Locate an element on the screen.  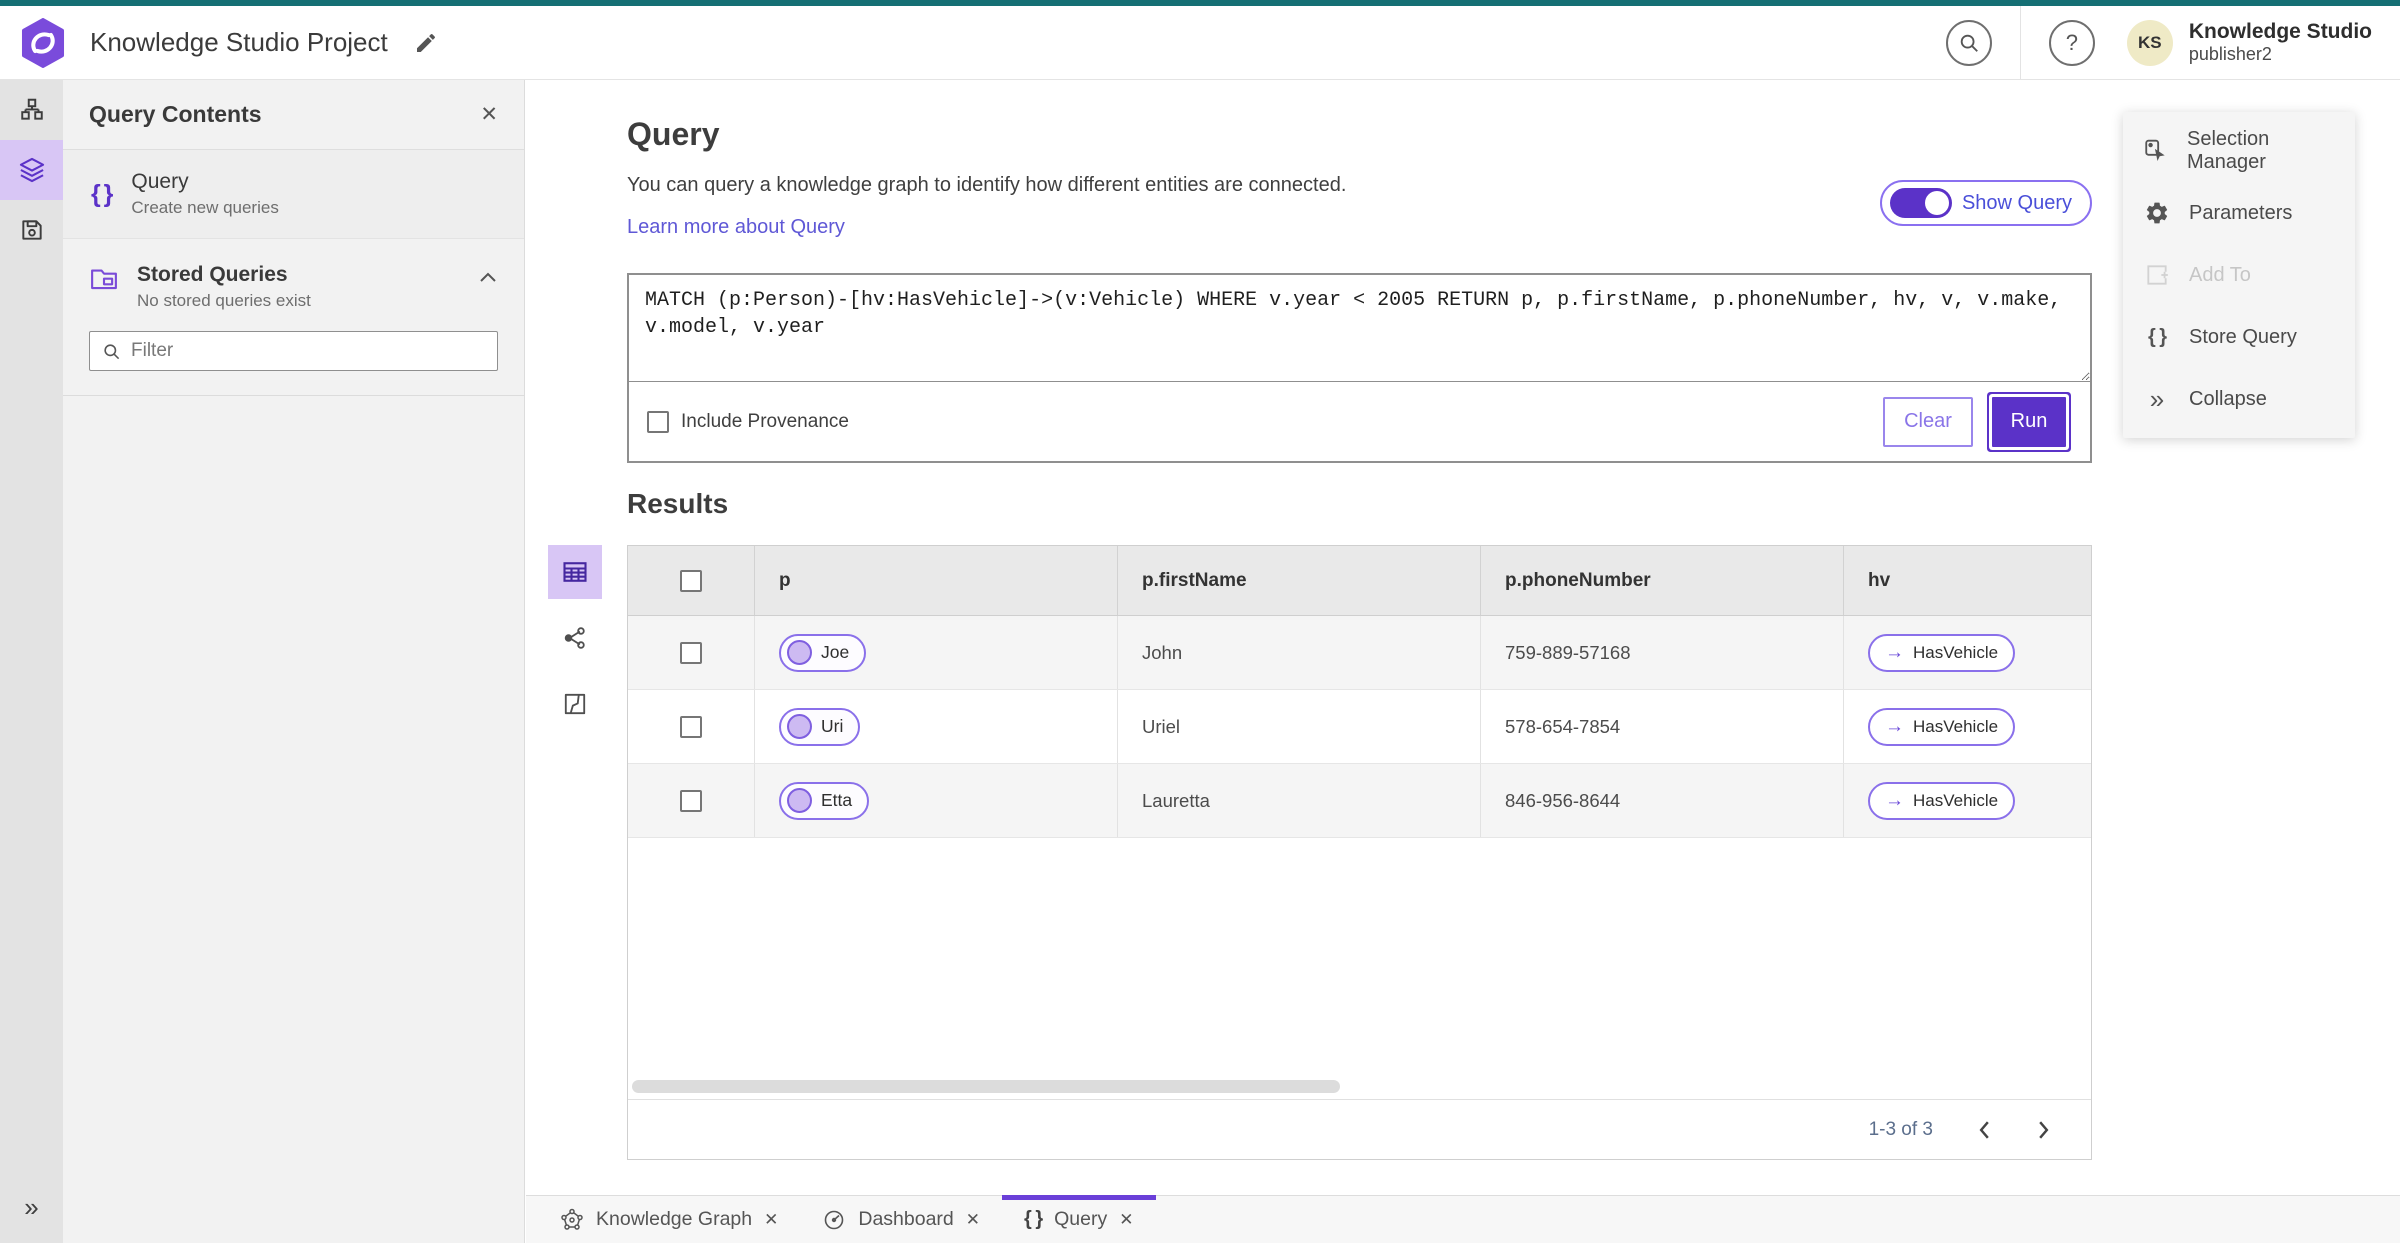
stored-queries-subtitle: No stored queries exist is located at coordinates (224, 300).